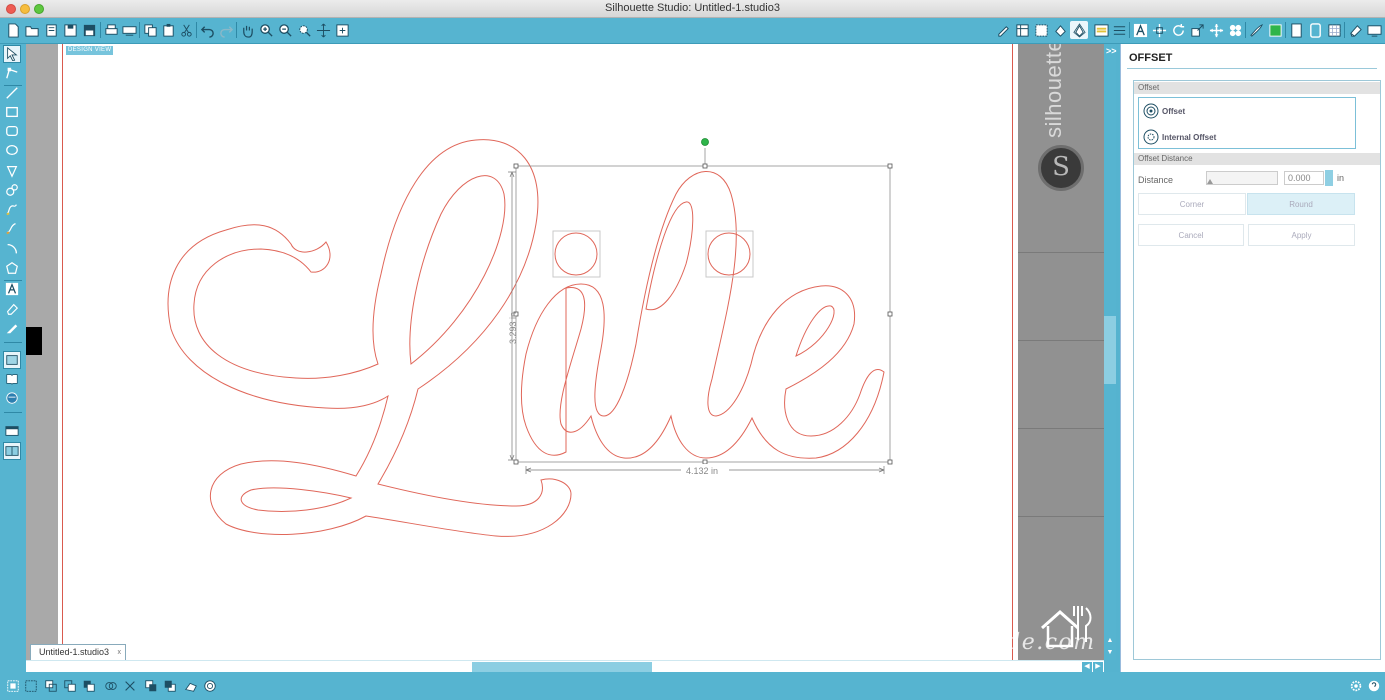 The image size is (1385, 700). I want to click on print-icon, so click(111, 30).